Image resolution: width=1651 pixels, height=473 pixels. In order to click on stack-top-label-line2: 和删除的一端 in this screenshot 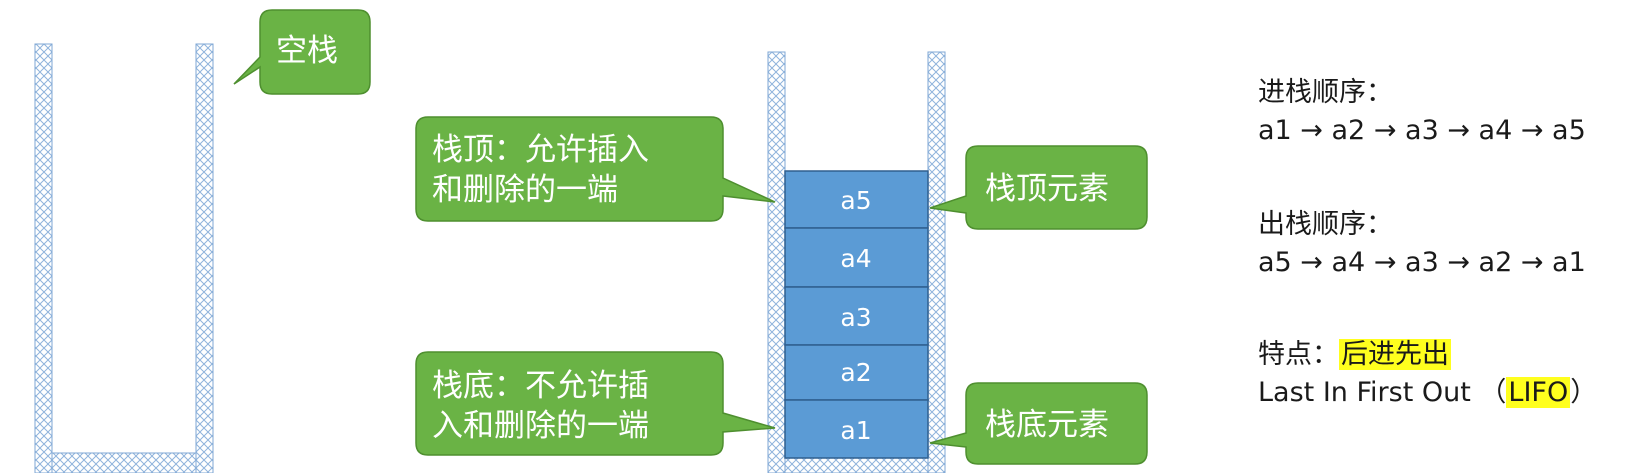, I will do `click(525, 190)`.